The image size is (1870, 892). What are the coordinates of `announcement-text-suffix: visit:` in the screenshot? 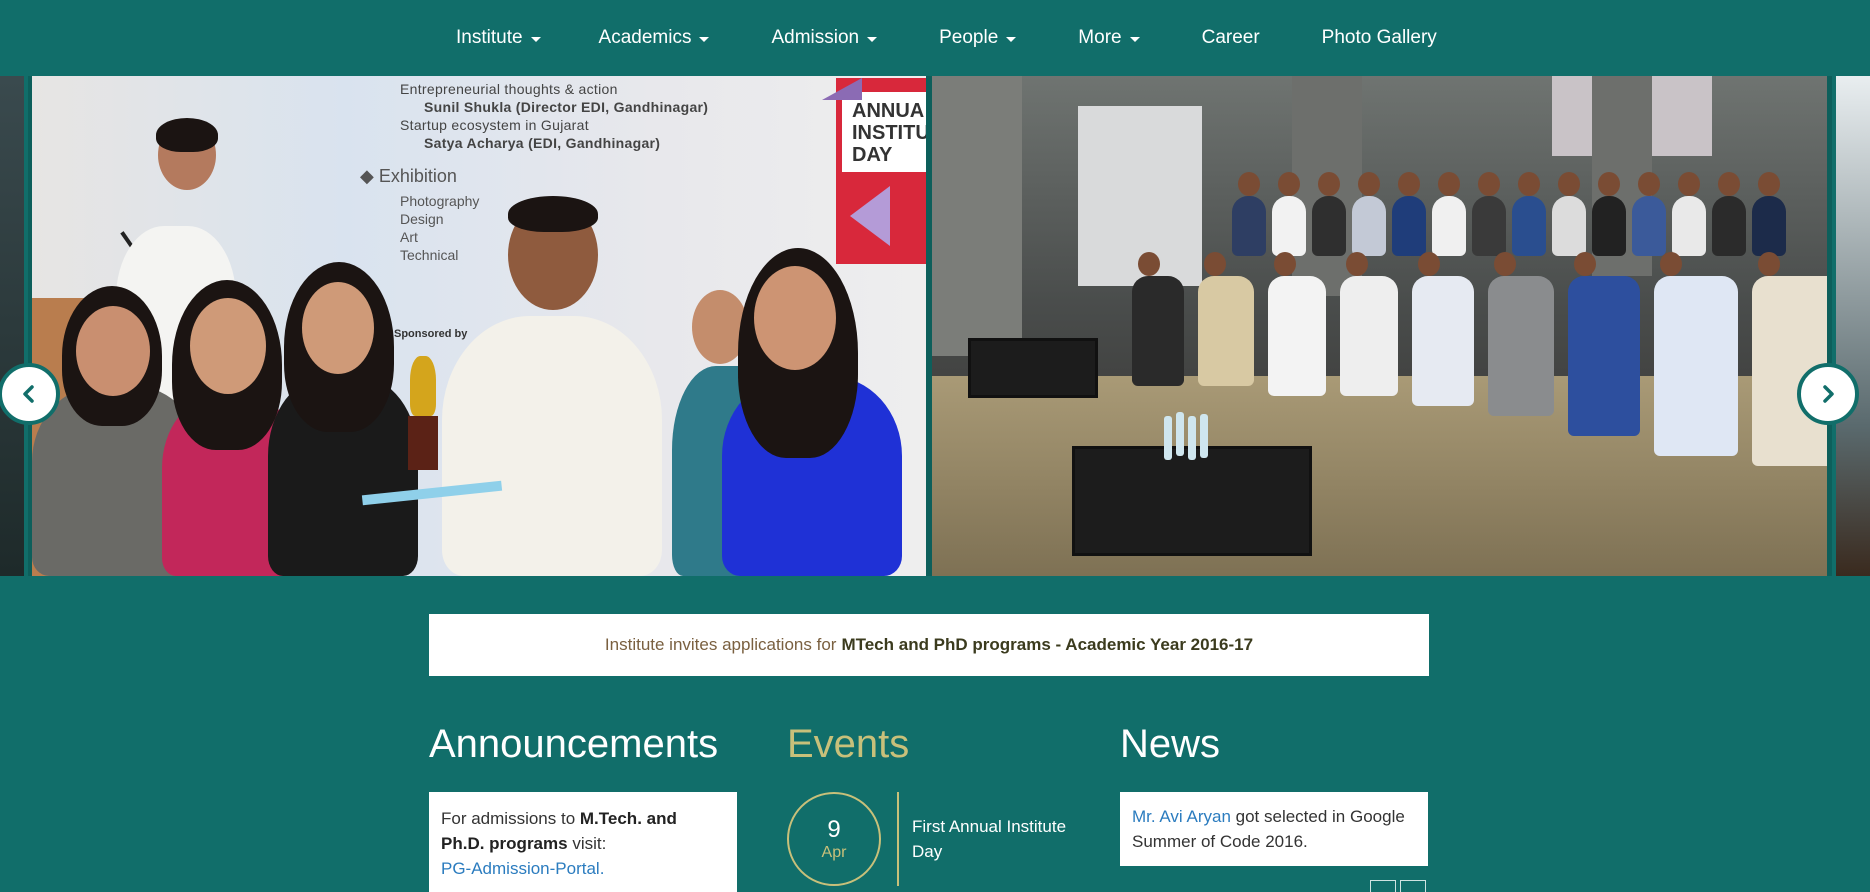 It's located at (587, 843).